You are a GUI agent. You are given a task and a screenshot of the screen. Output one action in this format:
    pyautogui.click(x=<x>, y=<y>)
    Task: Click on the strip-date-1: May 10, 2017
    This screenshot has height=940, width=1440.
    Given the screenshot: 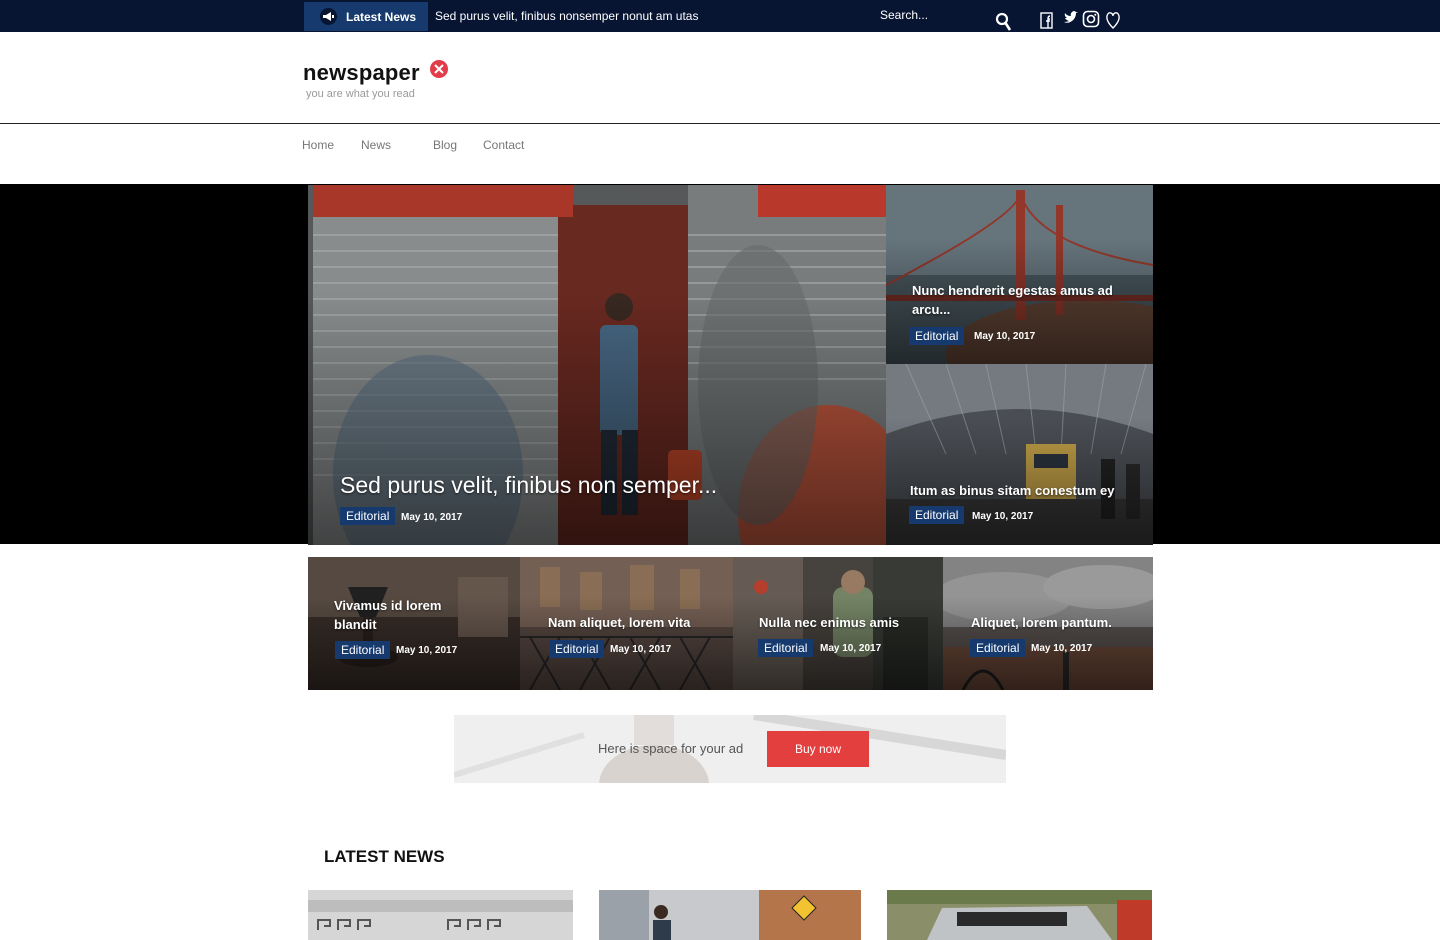 What is the action you would take?
    pyautogui.click(x=427, y=650)
    